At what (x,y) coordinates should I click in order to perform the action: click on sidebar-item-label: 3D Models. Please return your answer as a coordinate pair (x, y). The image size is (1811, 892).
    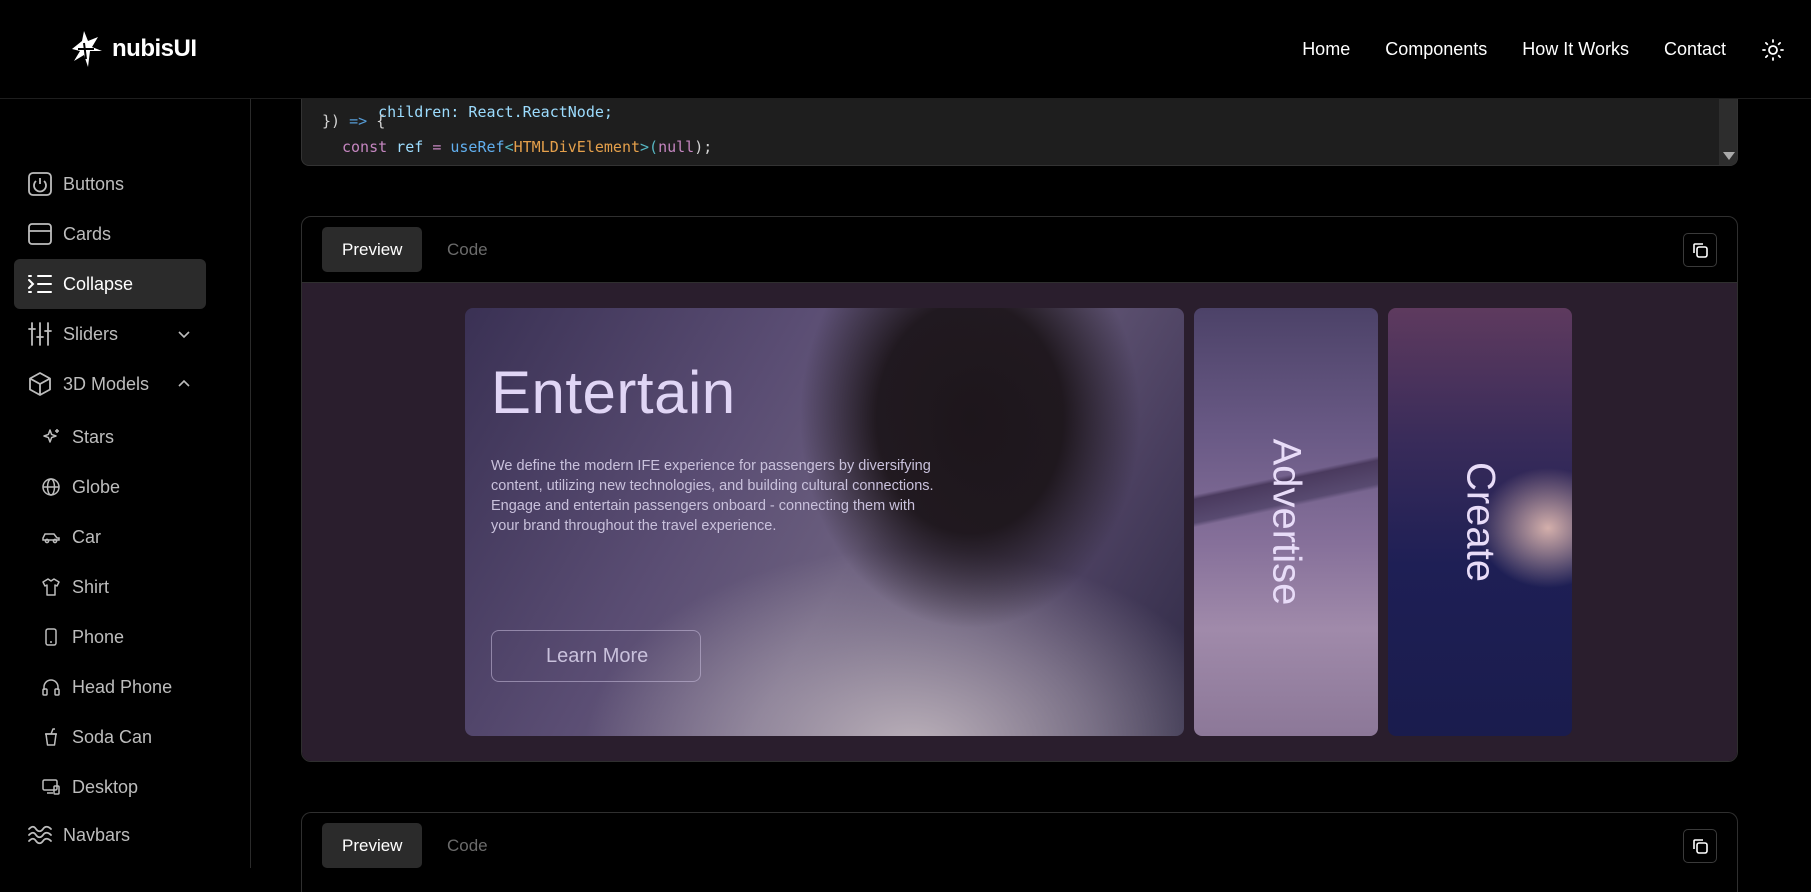
    Looking at the image, I should click on (106, 383).